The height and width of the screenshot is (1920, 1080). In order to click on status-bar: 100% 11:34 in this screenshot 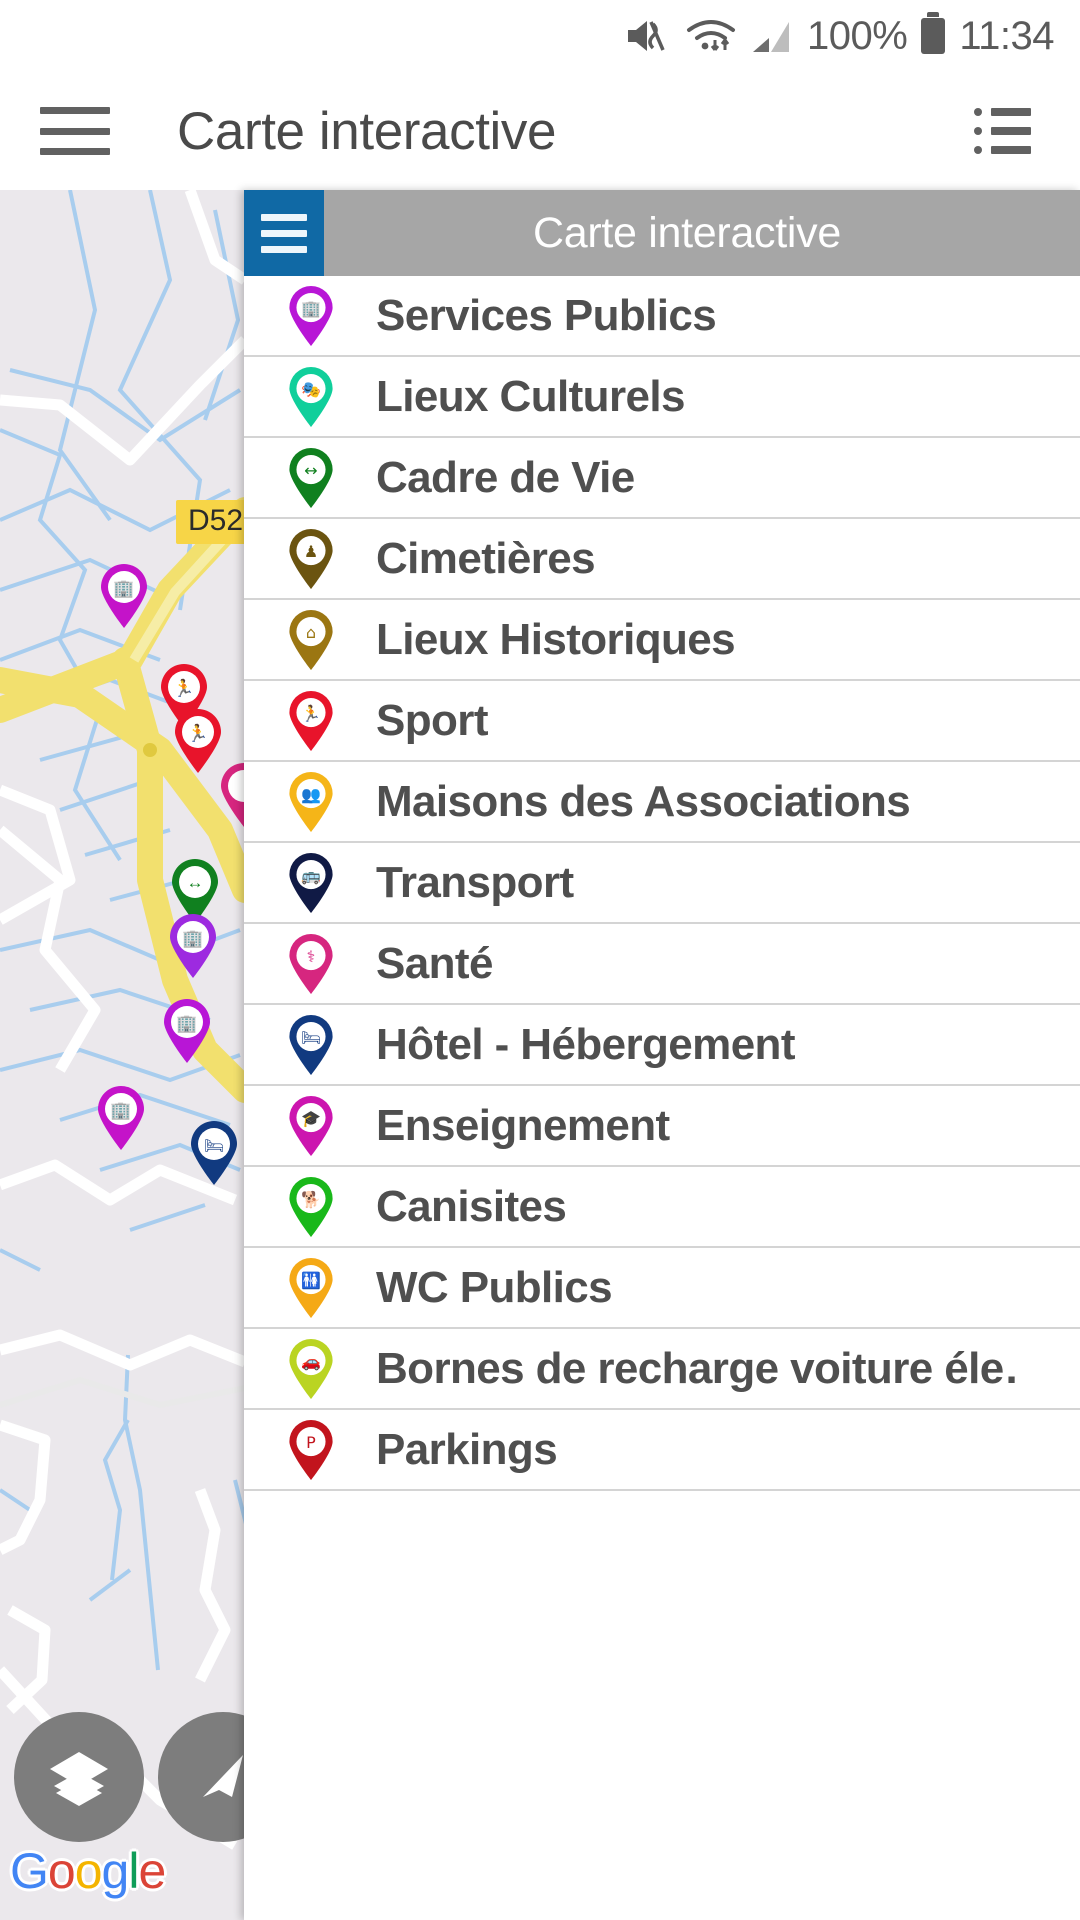, I will do `click(540, 36)`.